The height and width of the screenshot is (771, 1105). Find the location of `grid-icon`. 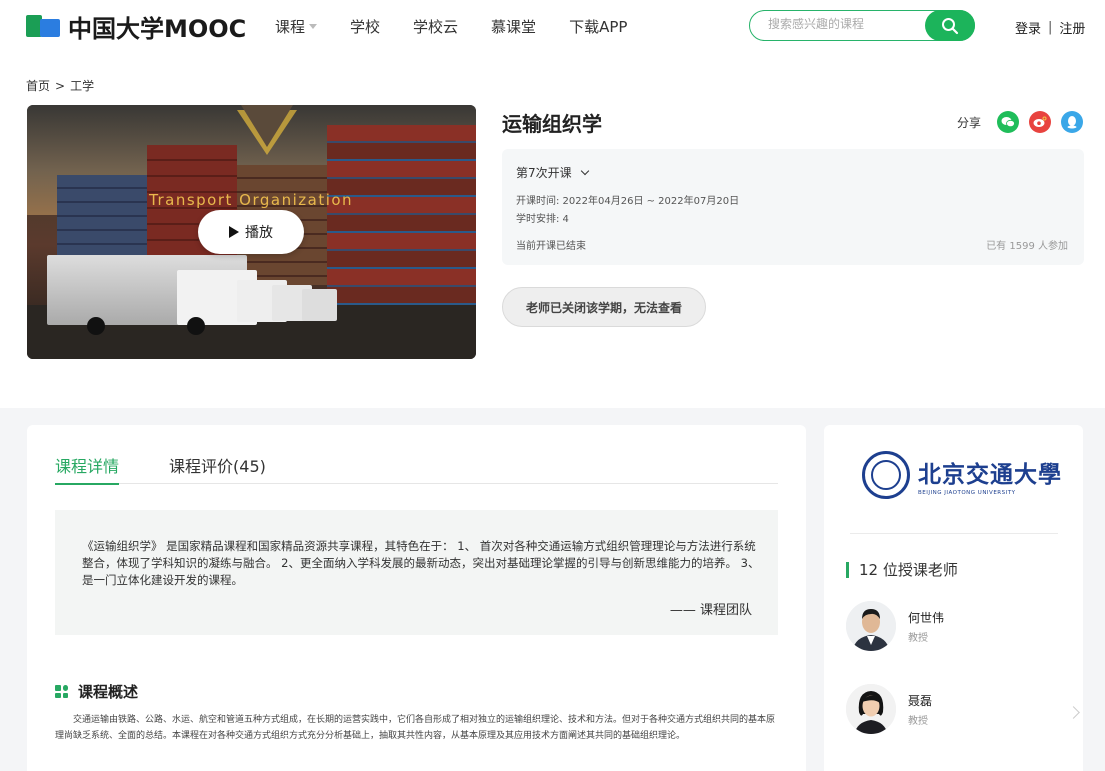

grid-icon is located at coordinates (61, 691).